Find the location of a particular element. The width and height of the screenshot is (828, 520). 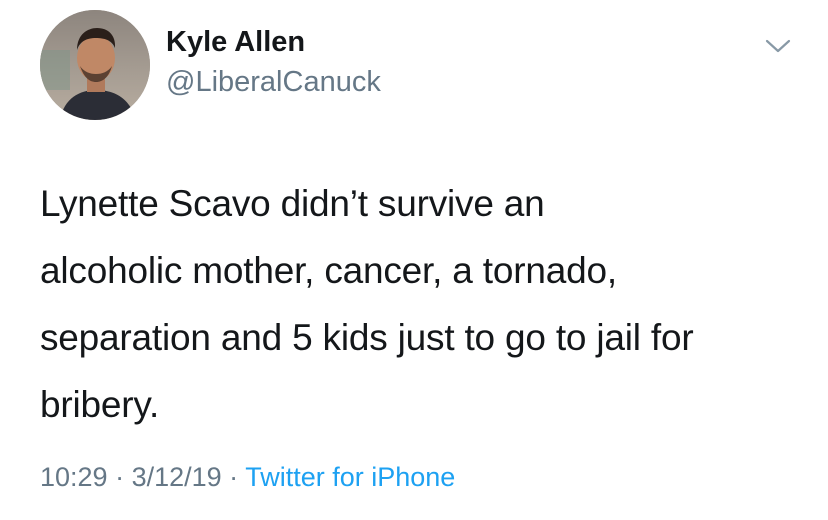

avatar is located at coordinates (95, 65).